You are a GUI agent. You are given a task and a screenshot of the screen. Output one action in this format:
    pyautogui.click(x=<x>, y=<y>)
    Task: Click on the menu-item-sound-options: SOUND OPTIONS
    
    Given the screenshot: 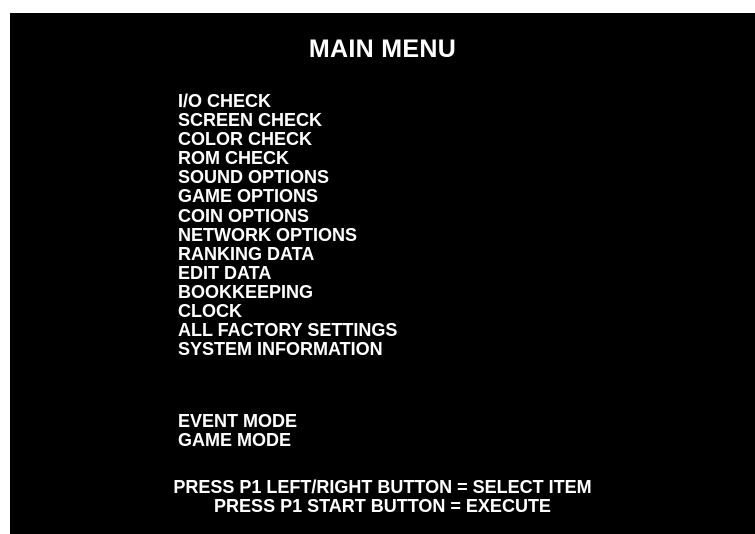 What is the action you would take?
    pyautogui.click(x=287, y=177)
    